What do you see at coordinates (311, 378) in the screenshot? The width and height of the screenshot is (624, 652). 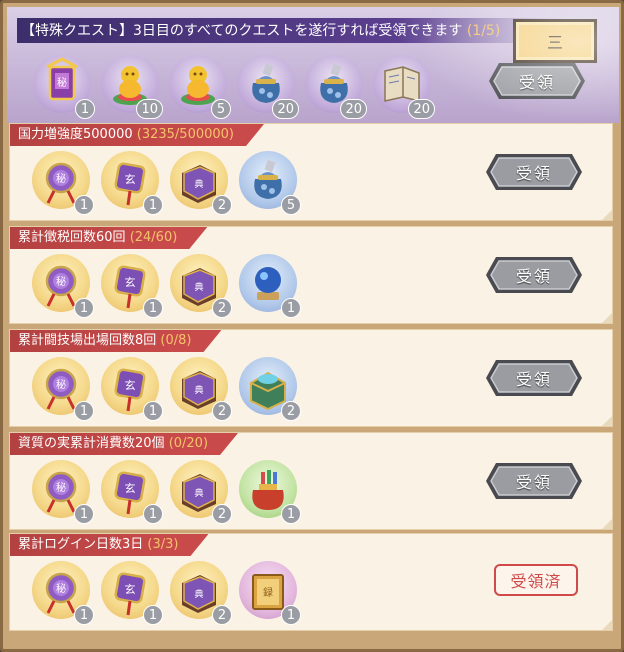 I see `quest-row: 累計闘技場出場回数8回 (0/8) 秘 1 玄 1 典 2 2 受領` at bounding box center [311, 378].